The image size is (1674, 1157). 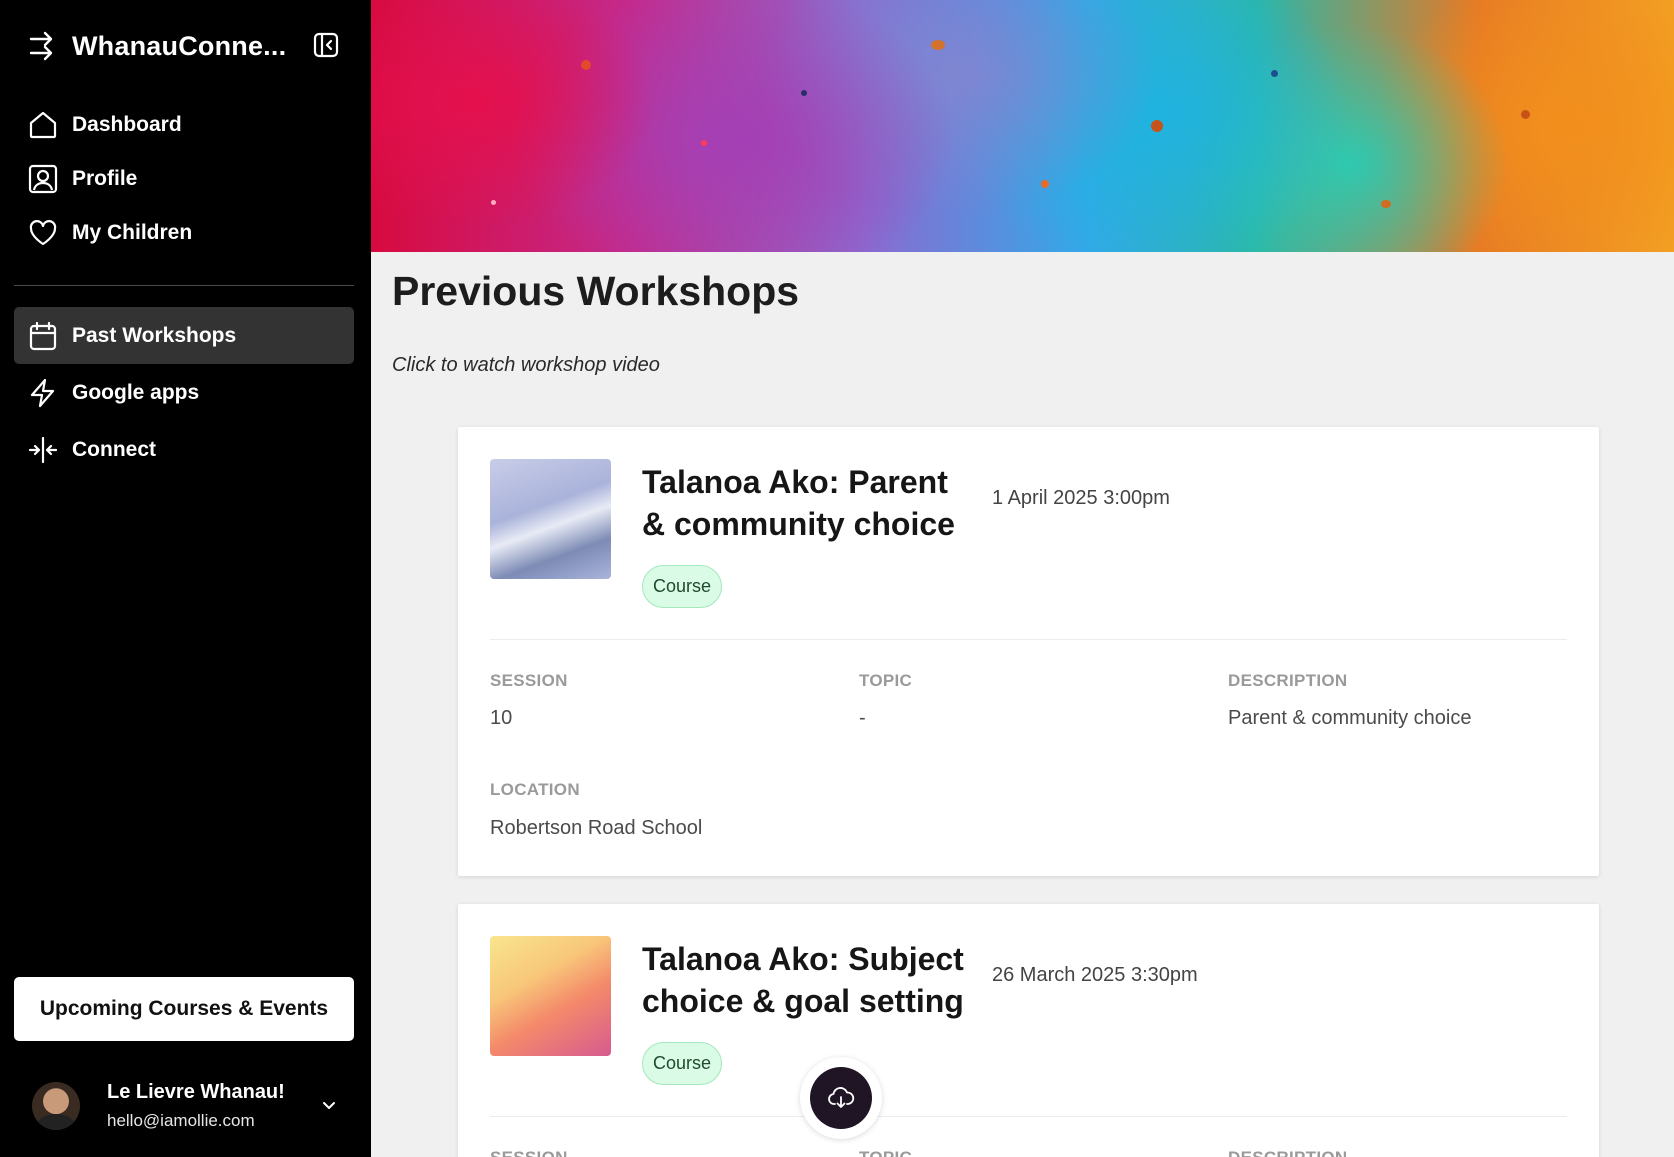 I want to click on nav-label: Past Workshops, so click(x=154, y=335).